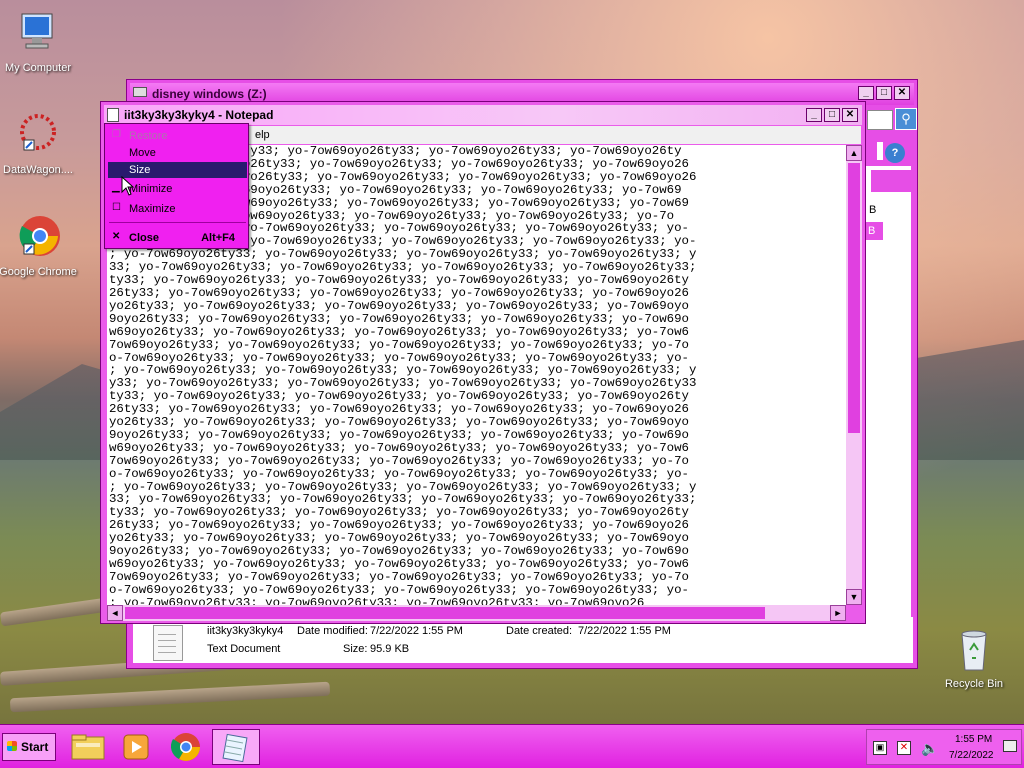 The image size is (1024, 768). Describe the element at coordinates (944, 747) in the screenshot. I see `system-tray: ▣ ✕ 🔈 1:55 PM 7/22/2022` at that location.